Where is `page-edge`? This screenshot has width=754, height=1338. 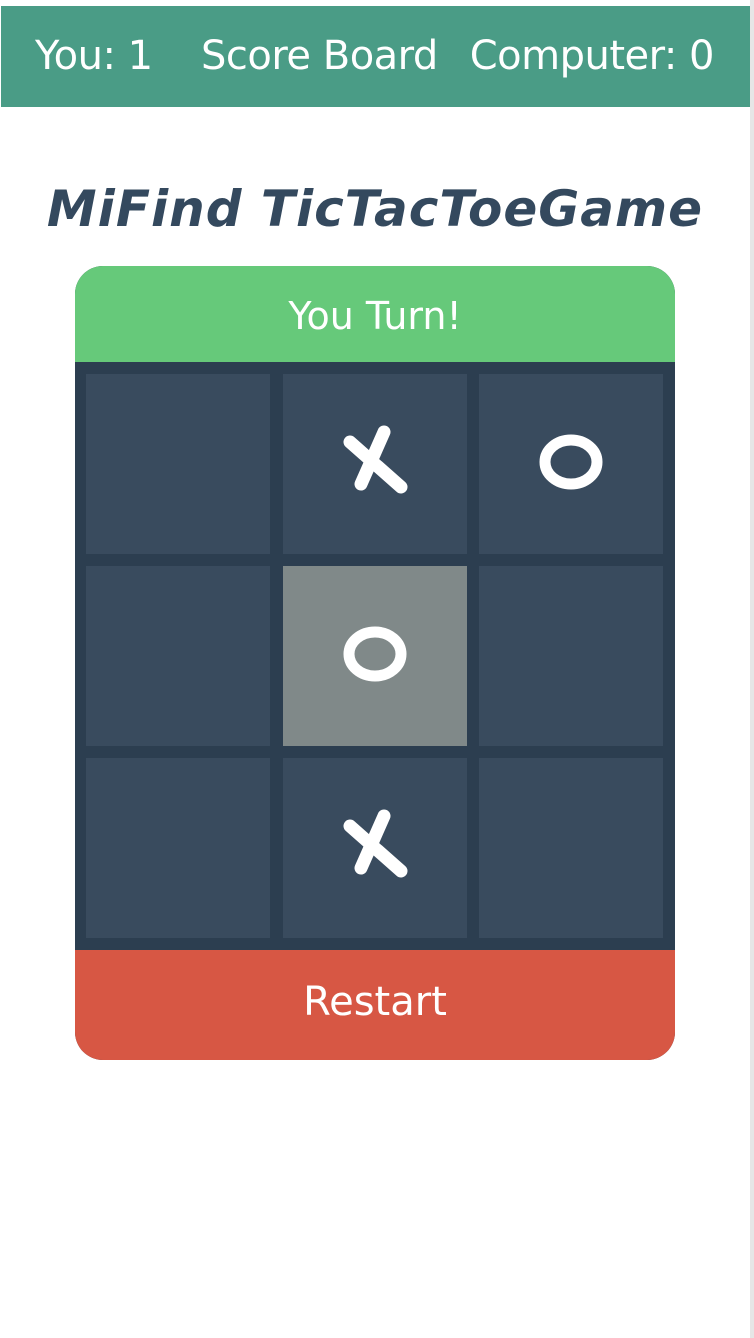 page-edge is located at coordinates (752, 669).